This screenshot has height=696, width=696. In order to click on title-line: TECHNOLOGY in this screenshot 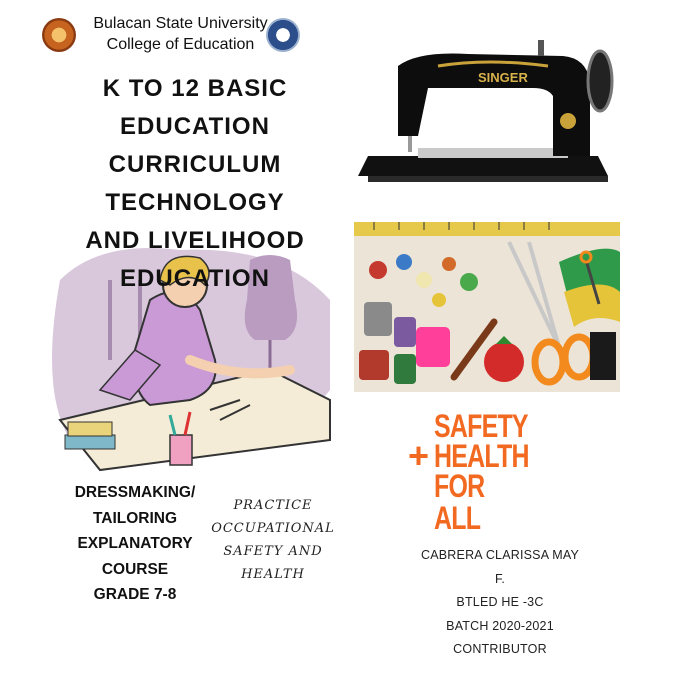, I will do `click(195, 202)`.